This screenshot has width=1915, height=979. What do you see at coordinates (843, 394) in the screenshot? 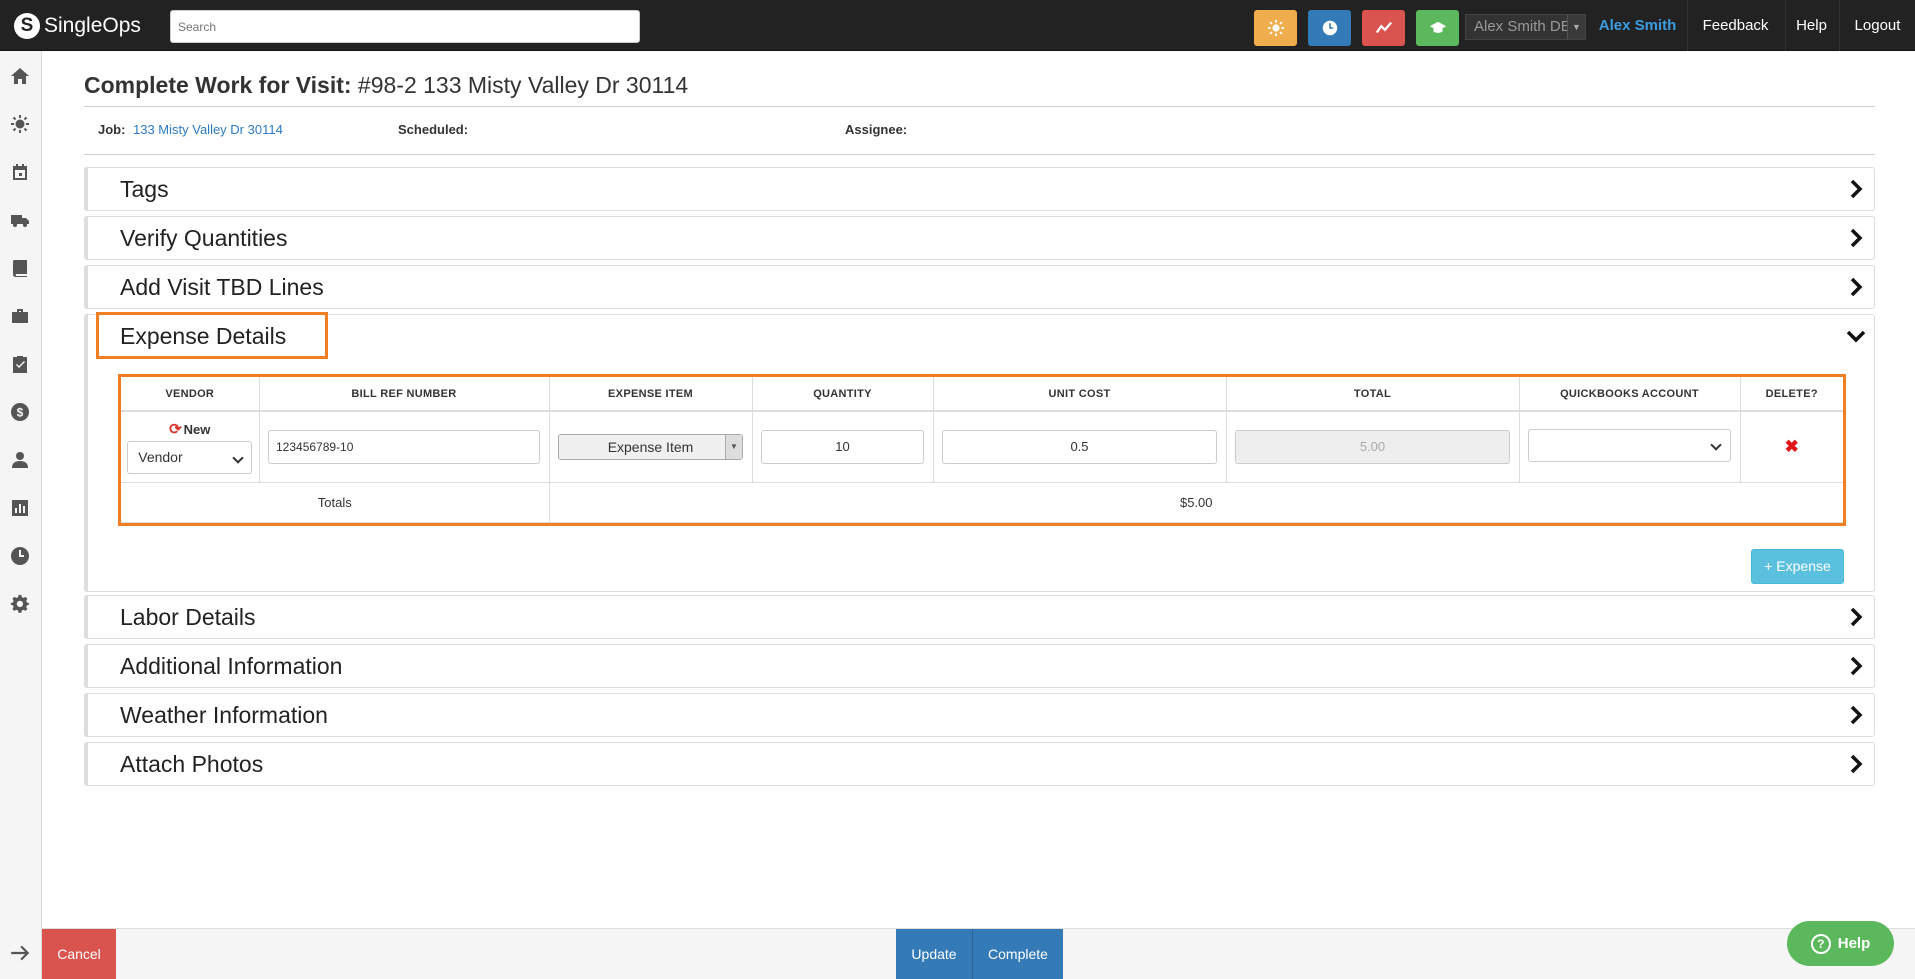
I see `col-quantity: QUANTITY` at bounding box center [843, 394].